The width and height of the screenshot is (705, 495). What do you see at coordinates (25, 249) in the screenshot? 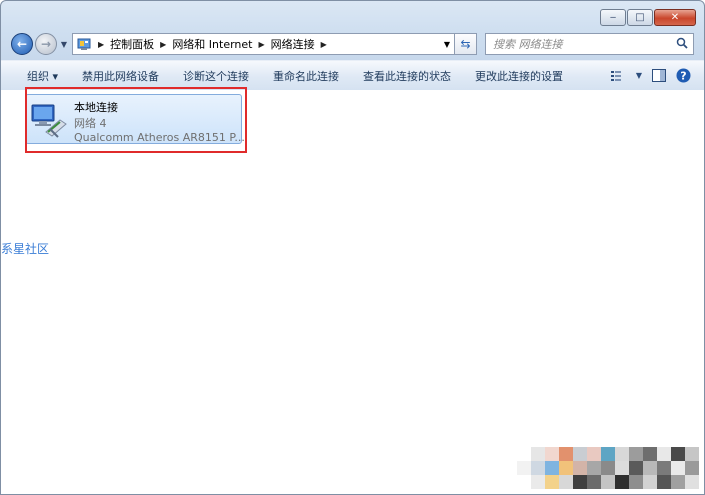
I see `watermark-text: 系星社区` at bounding box center [25, 249].